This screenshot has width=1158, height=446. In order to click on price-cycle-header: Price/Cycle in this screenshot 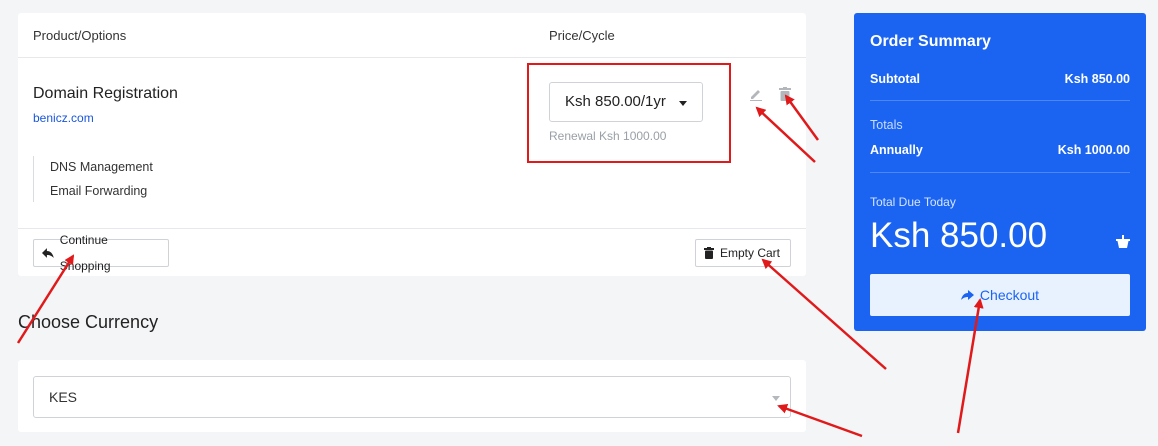, I will do `click(582, 35)`.